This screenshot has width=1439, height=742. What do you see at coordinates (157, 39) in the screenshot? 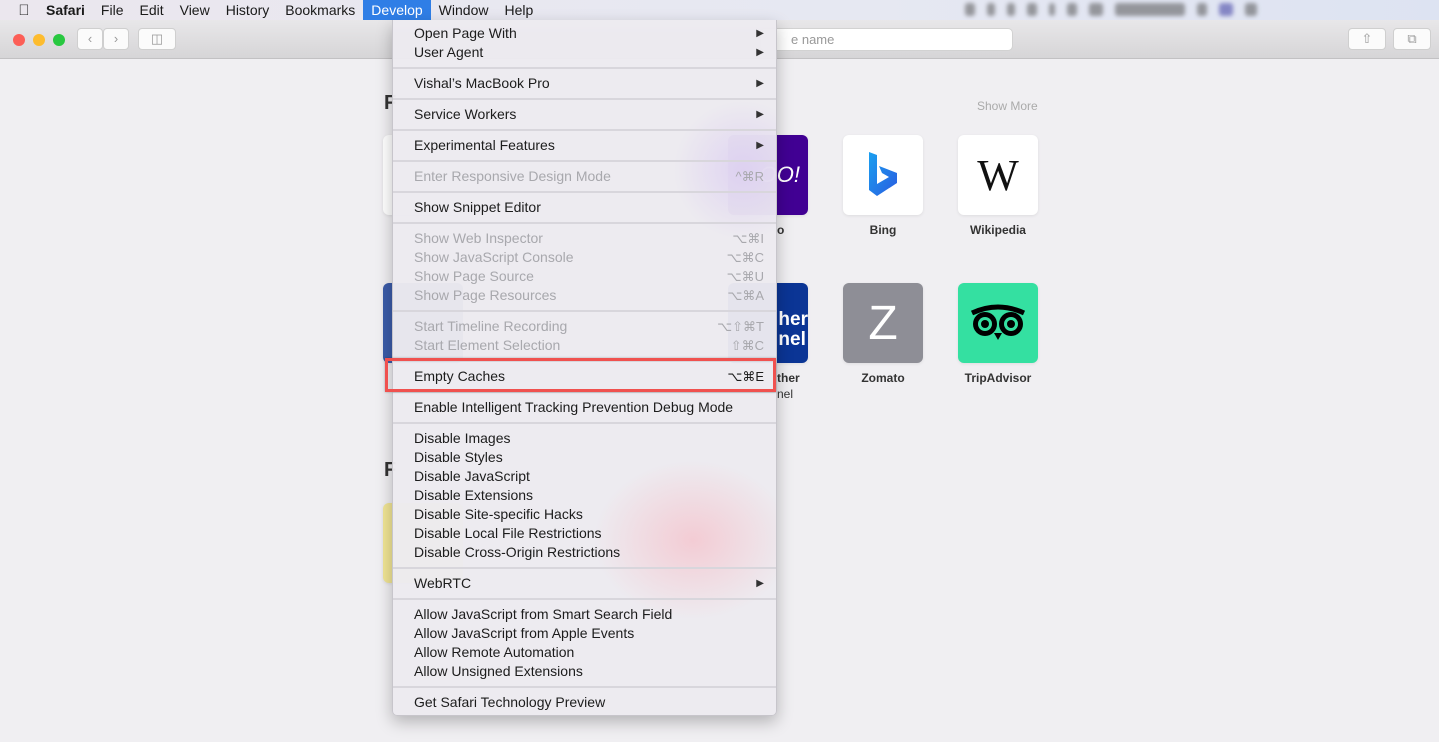
I see `sidebar-icon: ◫` at bounding box center [157, 39].